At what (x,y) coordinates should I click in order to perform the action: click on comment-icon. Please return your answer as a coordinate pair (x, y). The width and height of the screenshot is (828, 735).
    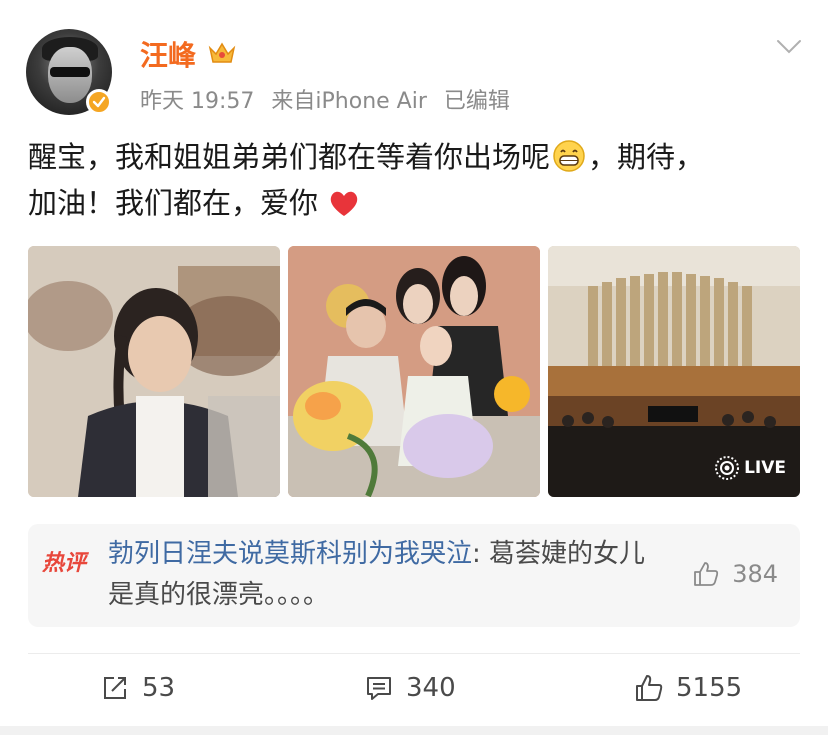
    Looking at the image, I should click on (379, 688).